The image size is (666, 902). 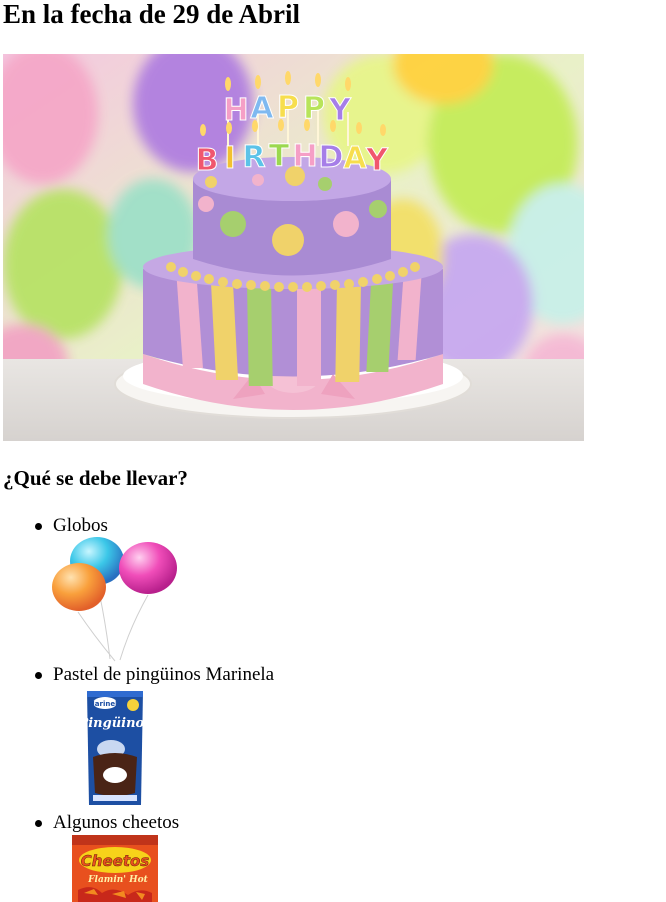 I want to click on topper-letter: B, so click(x=207, y=160).